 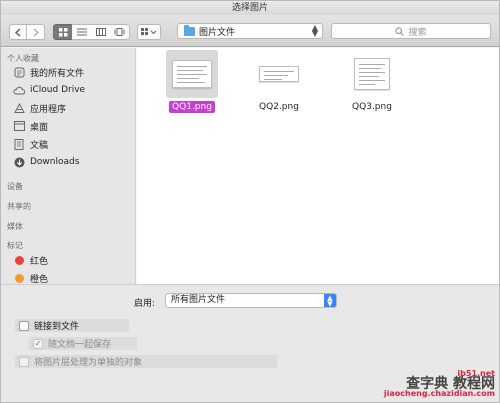 What do you see at coordinates (57, 327) in the screenshot?
I see `link-to-file-label: 链接到文件` at bounding box center [57, 327].